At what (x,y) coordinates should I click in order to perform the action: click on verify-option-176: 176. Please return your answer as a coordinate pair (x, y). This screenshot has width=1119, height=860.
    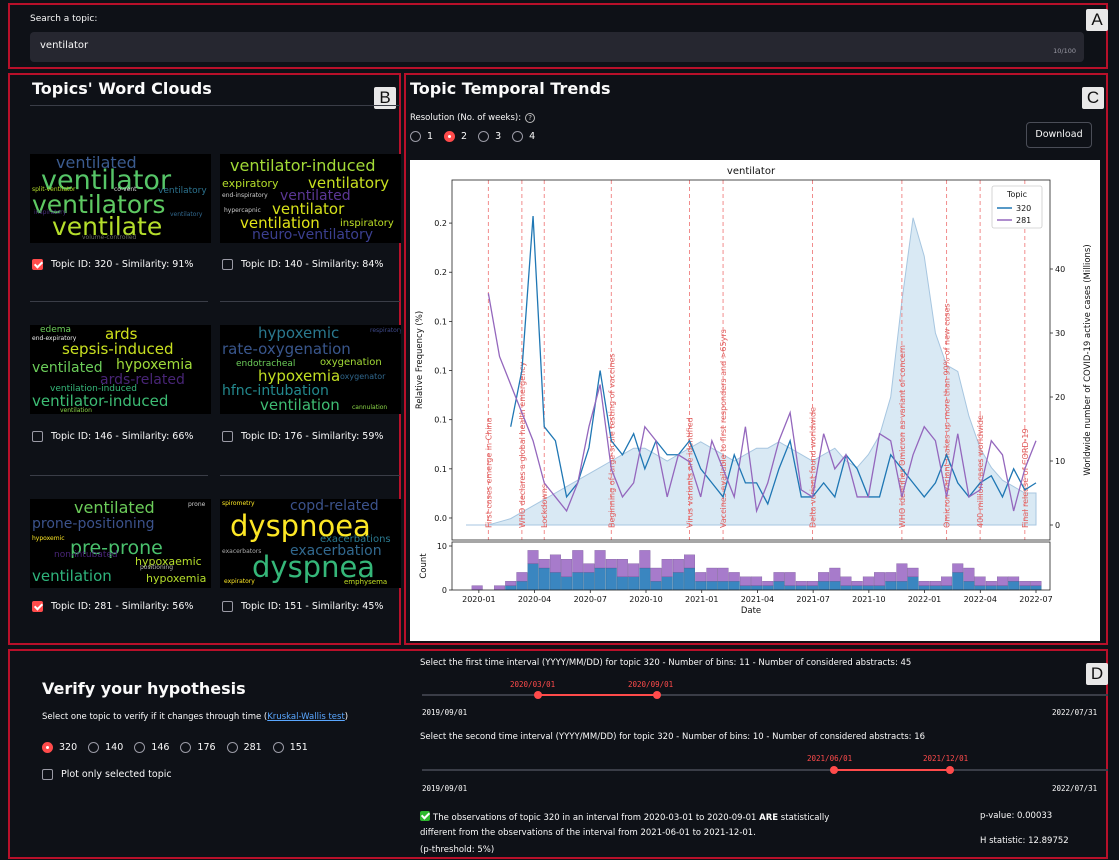
    Looking at the image, I should click on (198, 747).